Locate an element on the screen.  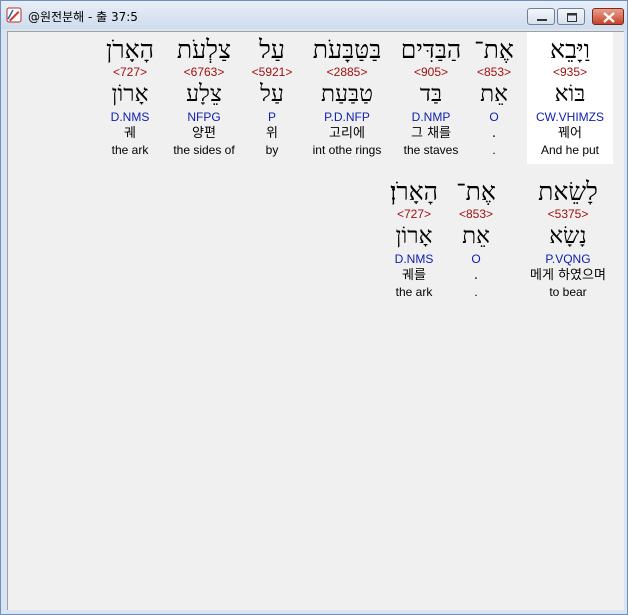
maximize-icon is located at coordinates (572, 17).